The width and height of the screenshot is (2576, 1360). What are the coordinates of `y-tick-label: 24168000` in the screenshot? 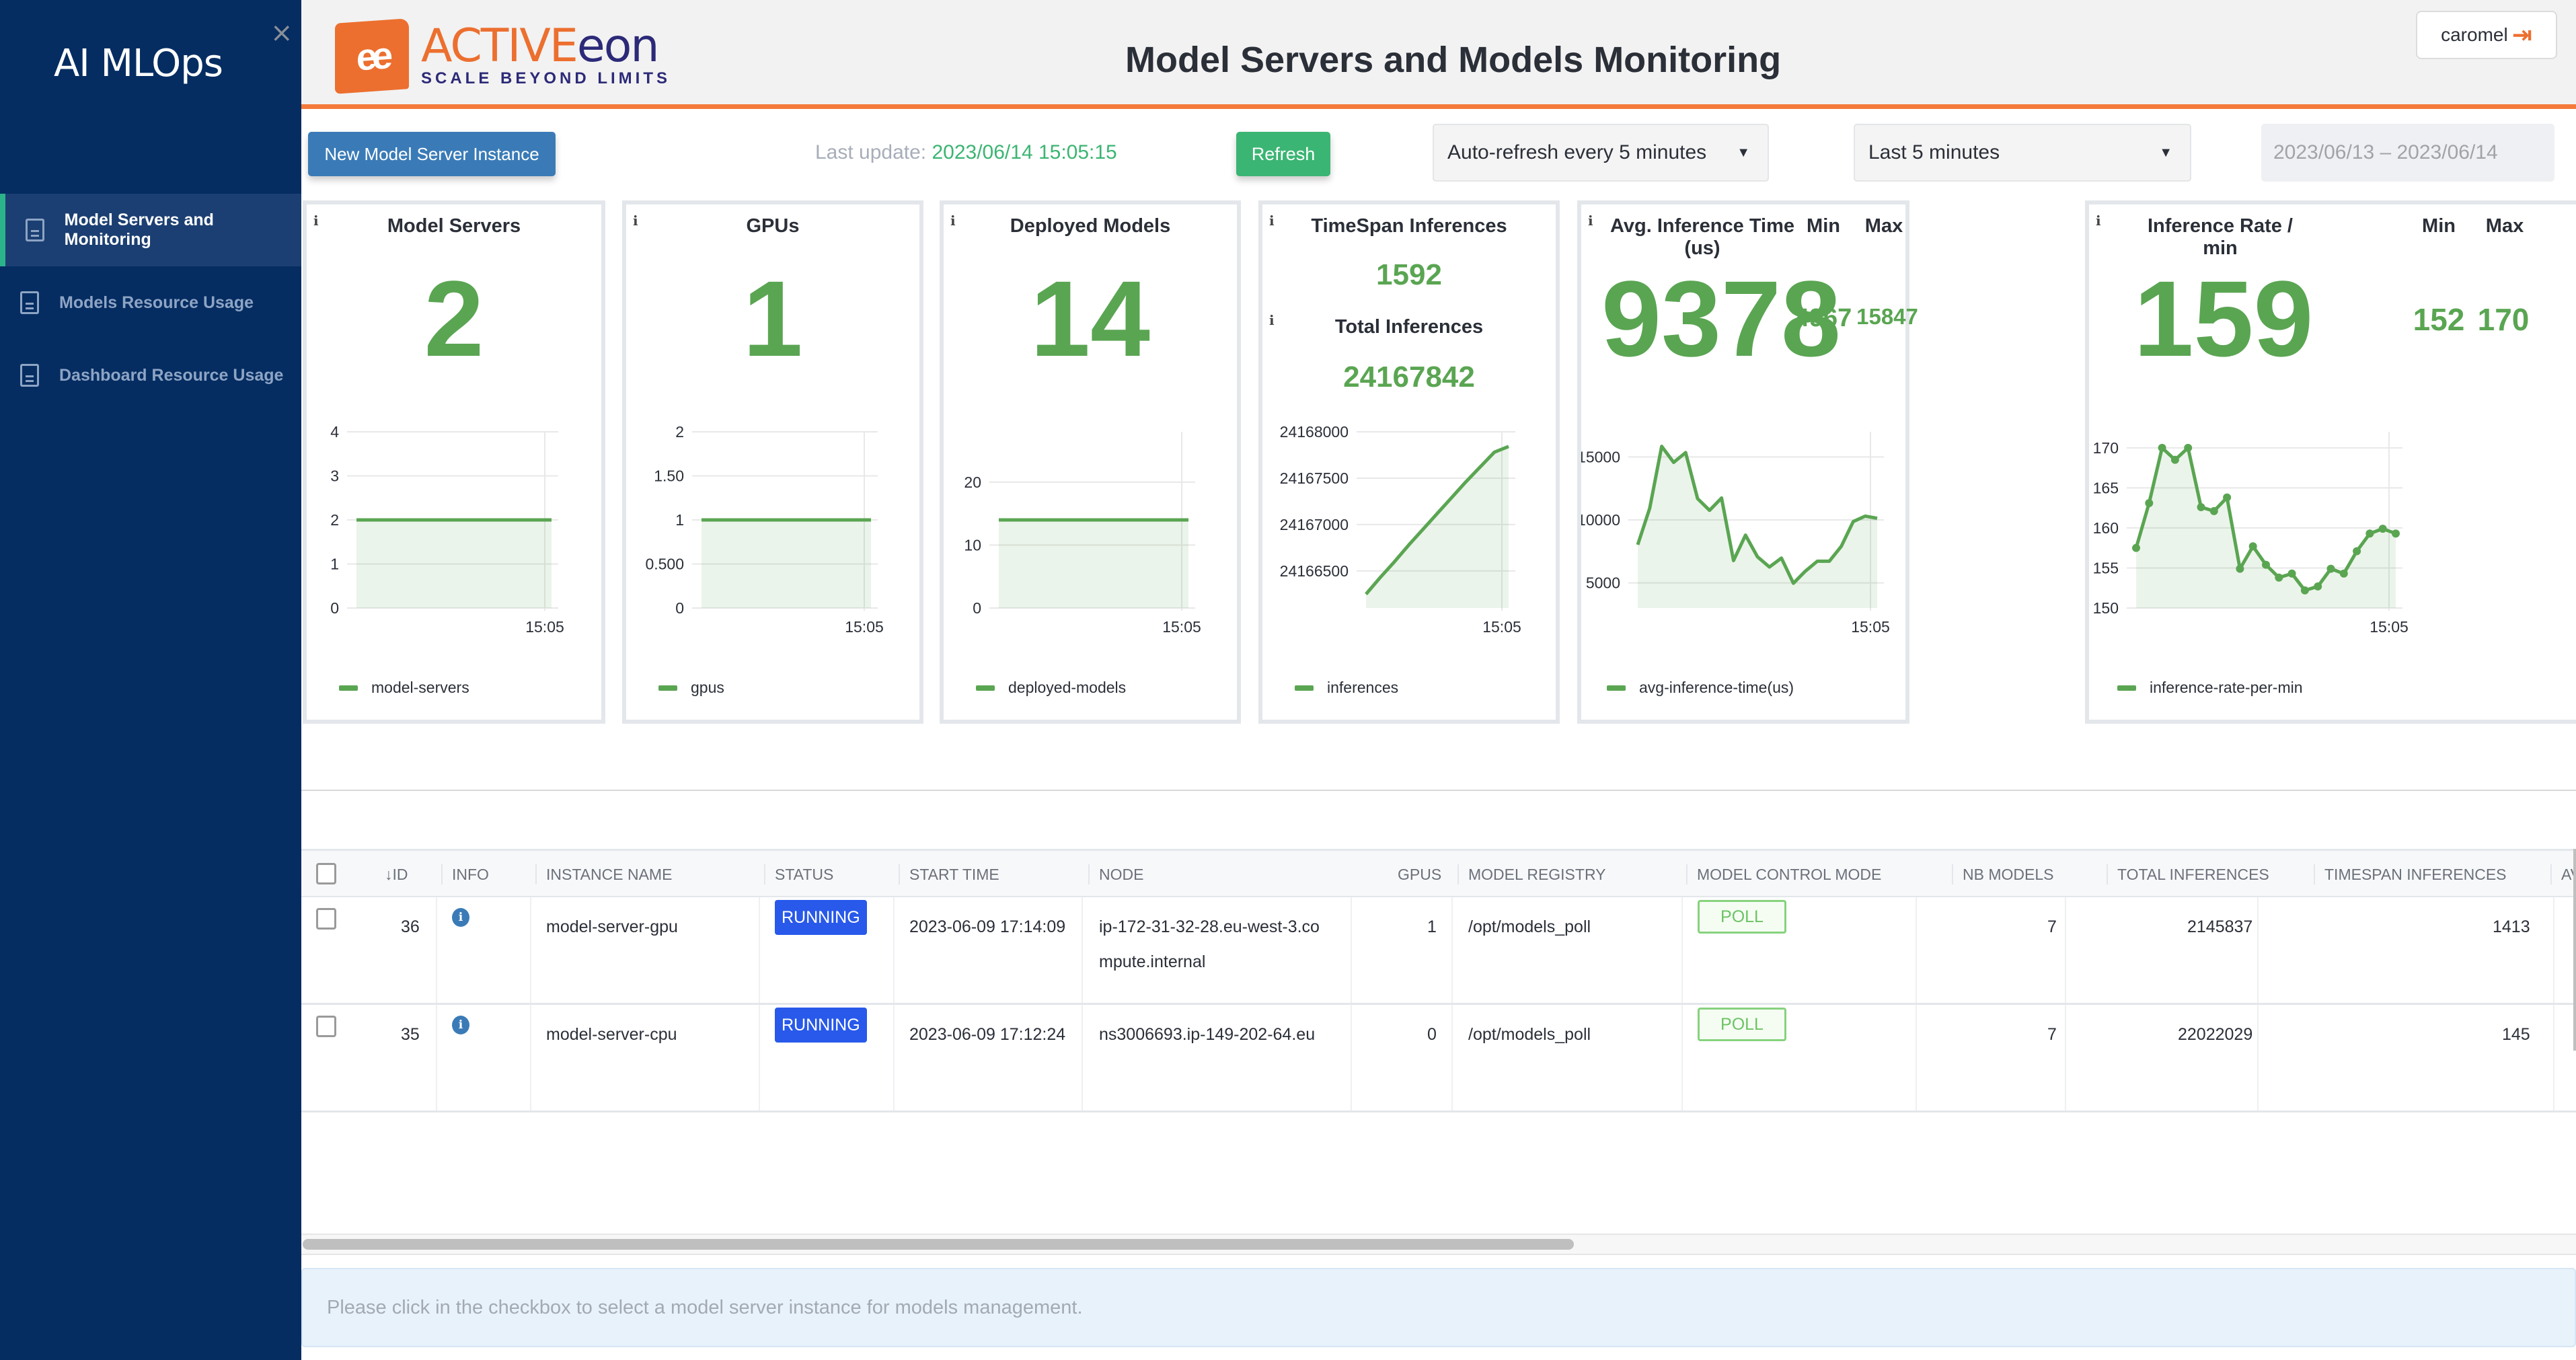 It's located at (1314, 433).